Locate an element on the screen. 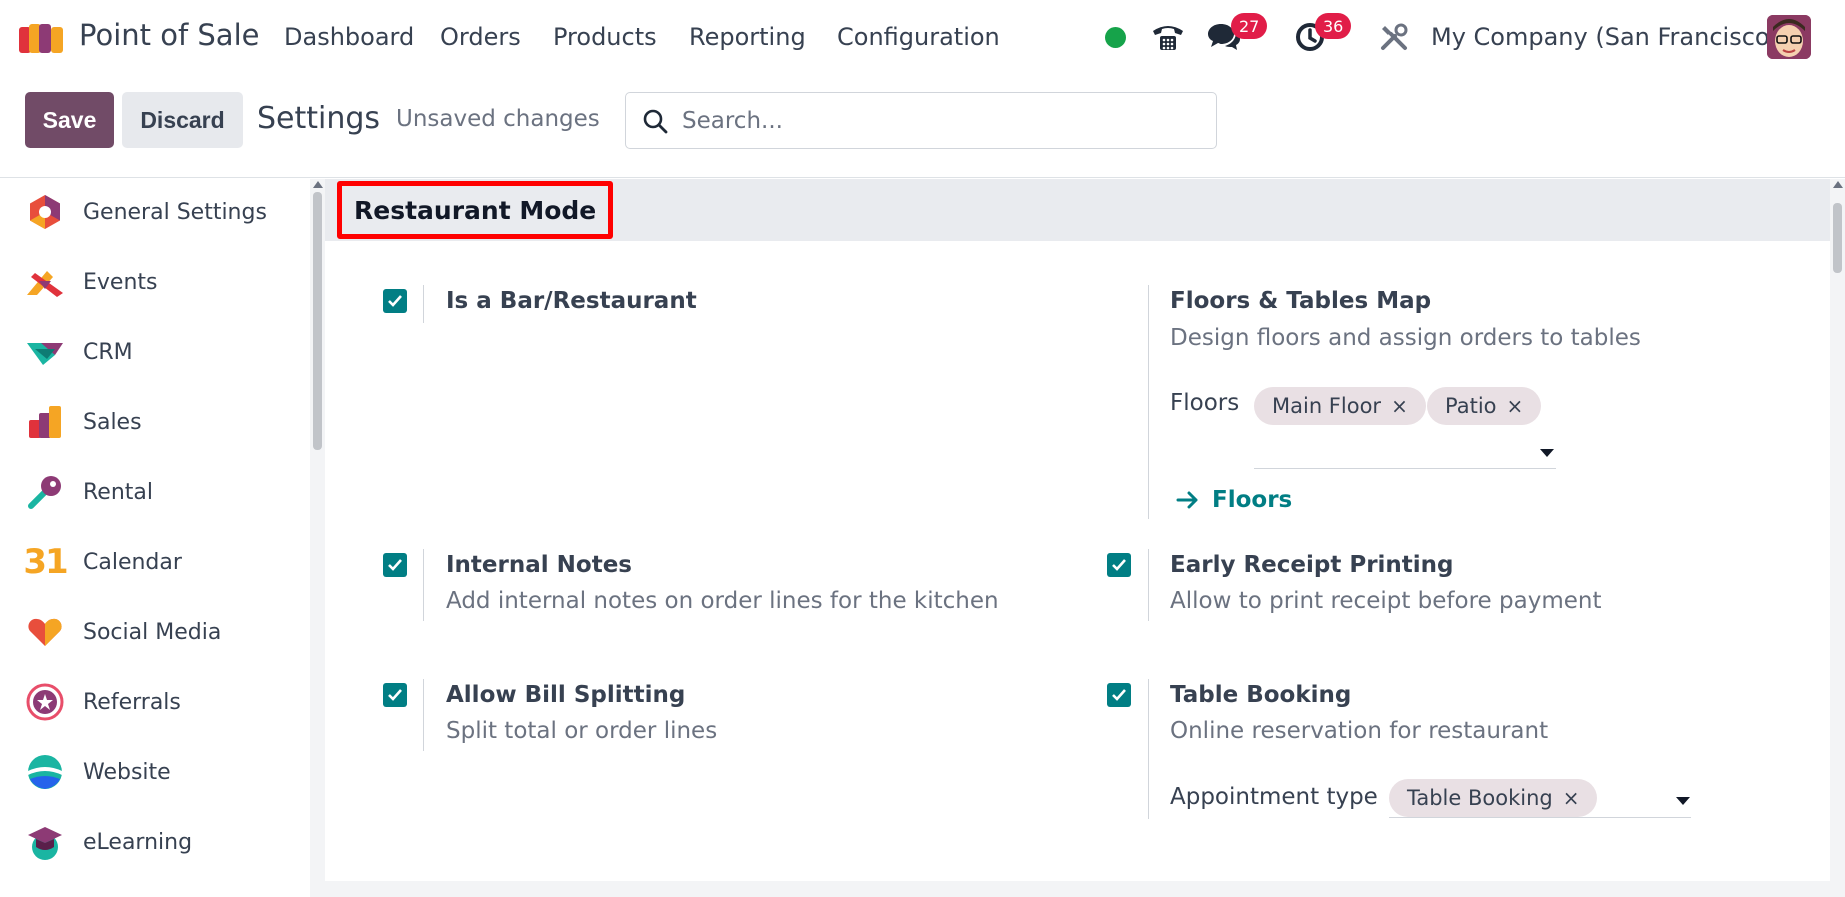 The width and height of the screenshot is (1845, 897). setting-title-internal-notes: Internal Notes is located at coordinates (539, 565).